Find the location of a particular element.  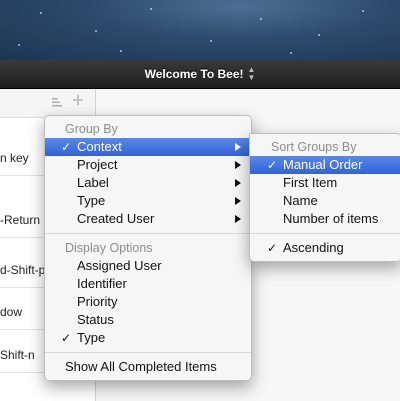

menu-item-number-of-items: Number of items is located at coordinates (325, 219).